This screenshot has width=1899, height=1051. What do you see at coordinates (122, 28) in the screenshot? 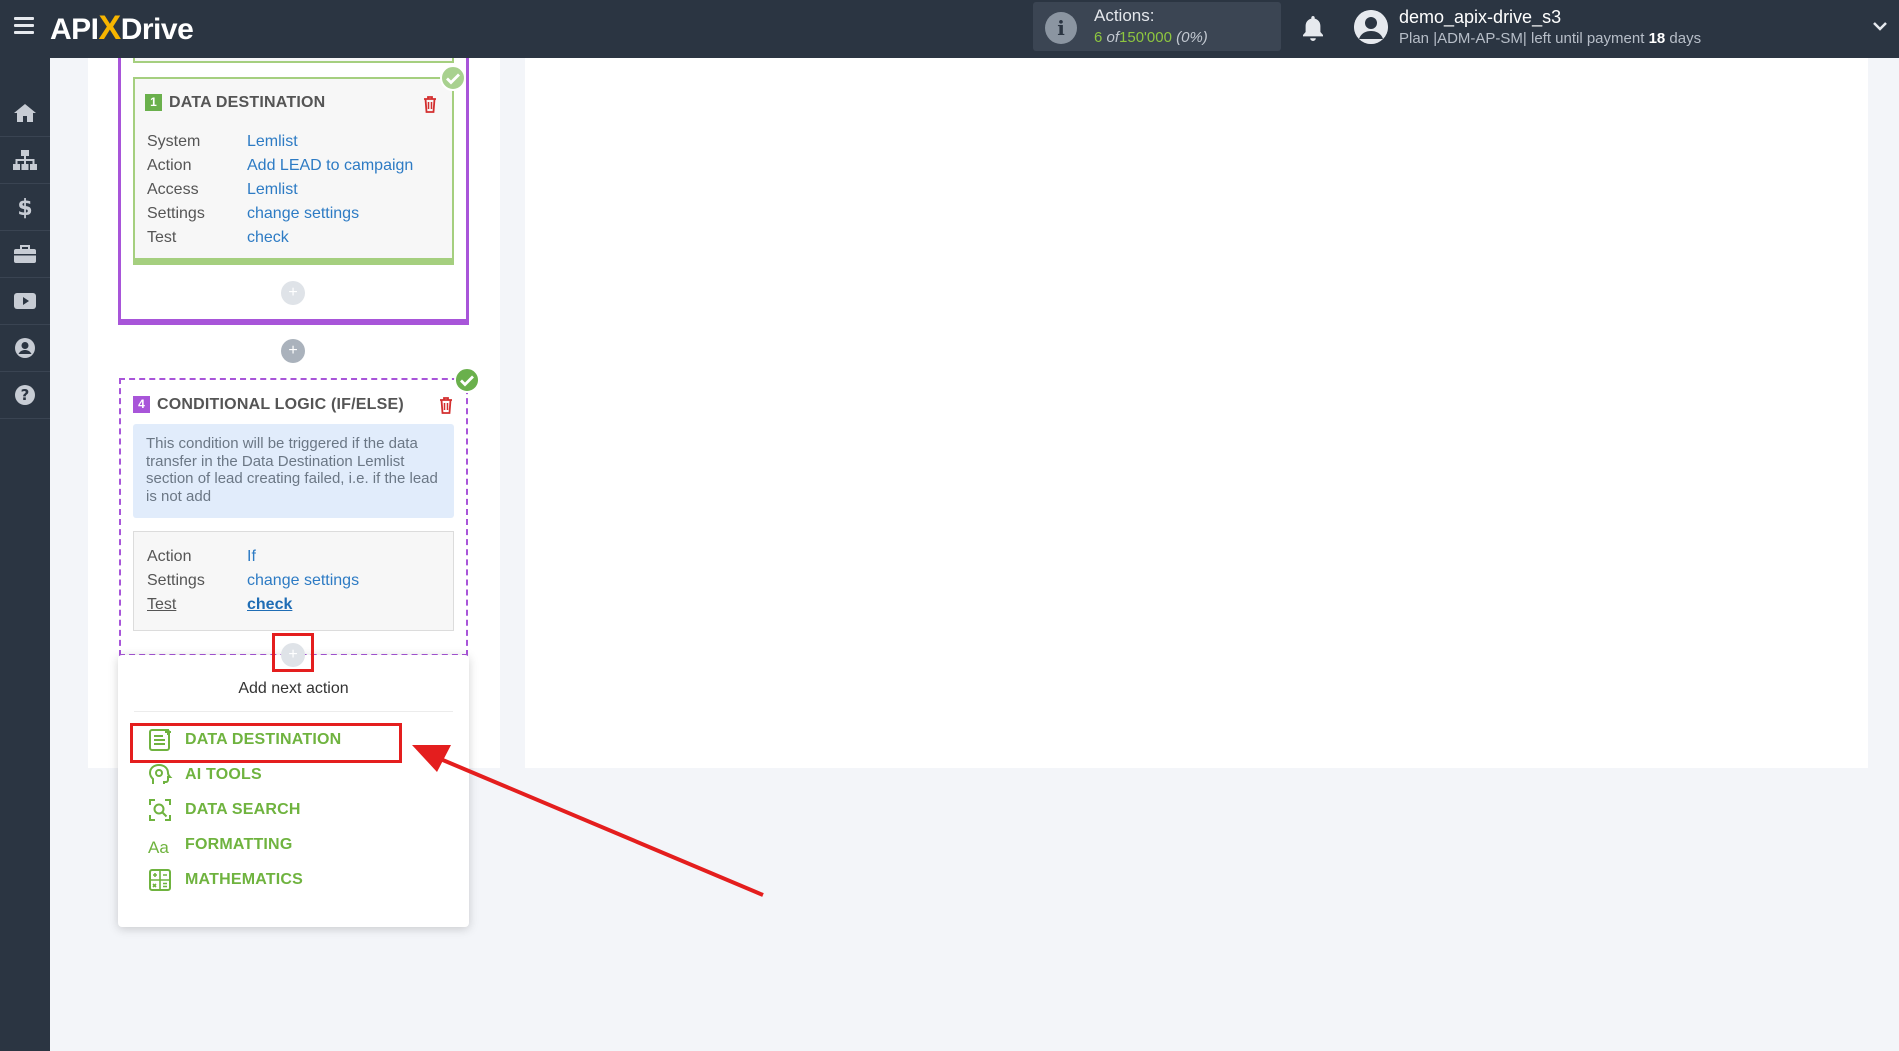
I see `apix-drive-logo: APIXDrive` at bounding box center [122, 28].